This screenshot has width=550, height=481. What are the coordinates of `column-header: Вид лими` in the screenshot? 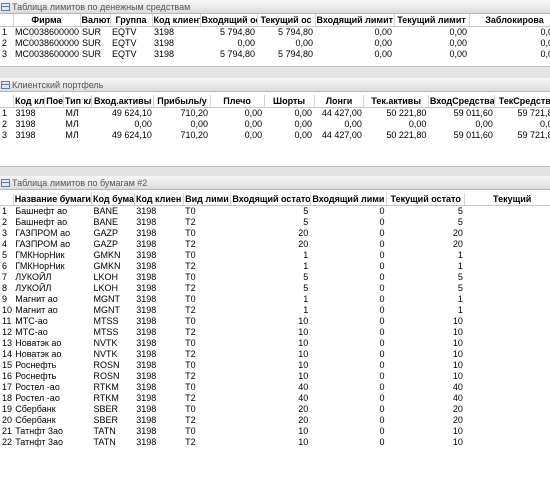 It's located at (207, 199).